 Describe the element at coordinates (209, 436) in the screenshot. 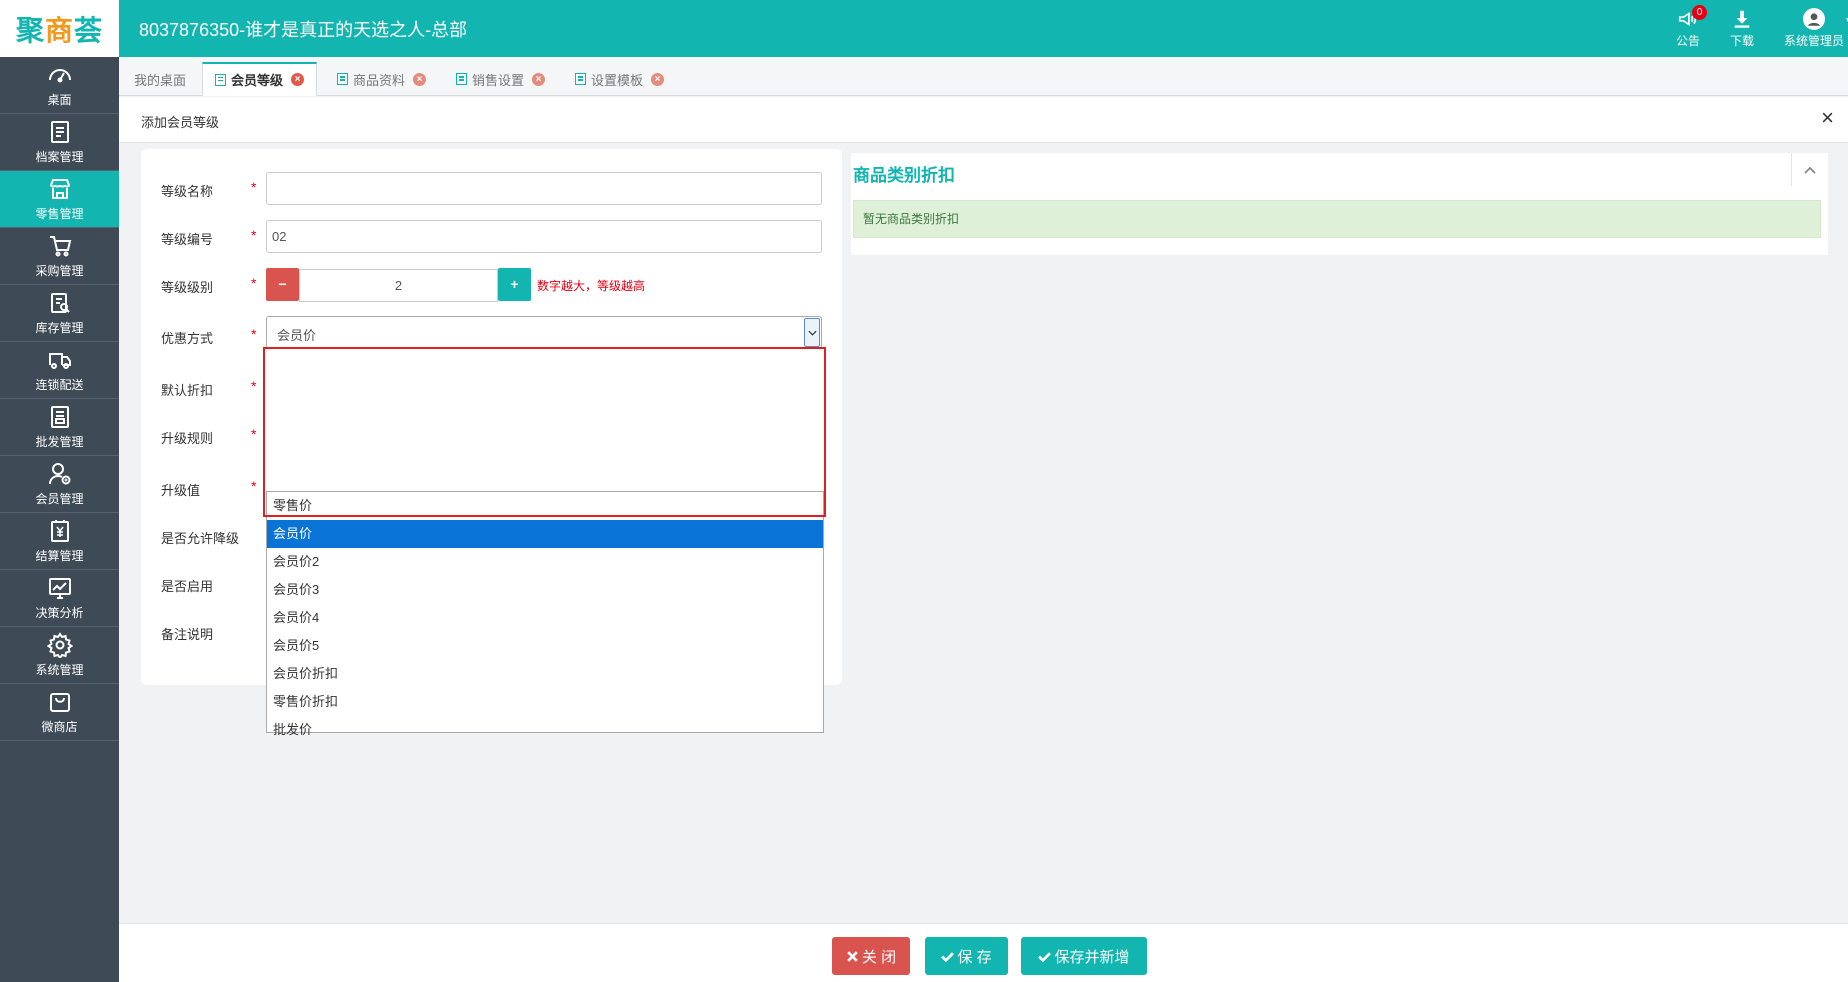

I see `form-row-upgrade-rule: 升级规则 *` at that location.